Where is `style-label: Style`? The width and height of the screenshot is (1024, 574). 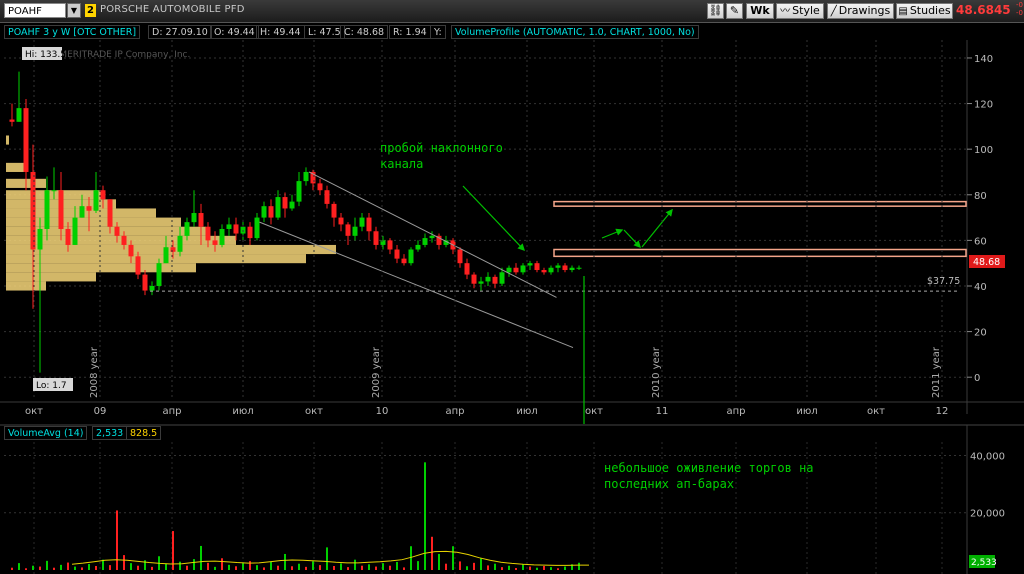 style-label: Style is located at coordinates (806, 10).